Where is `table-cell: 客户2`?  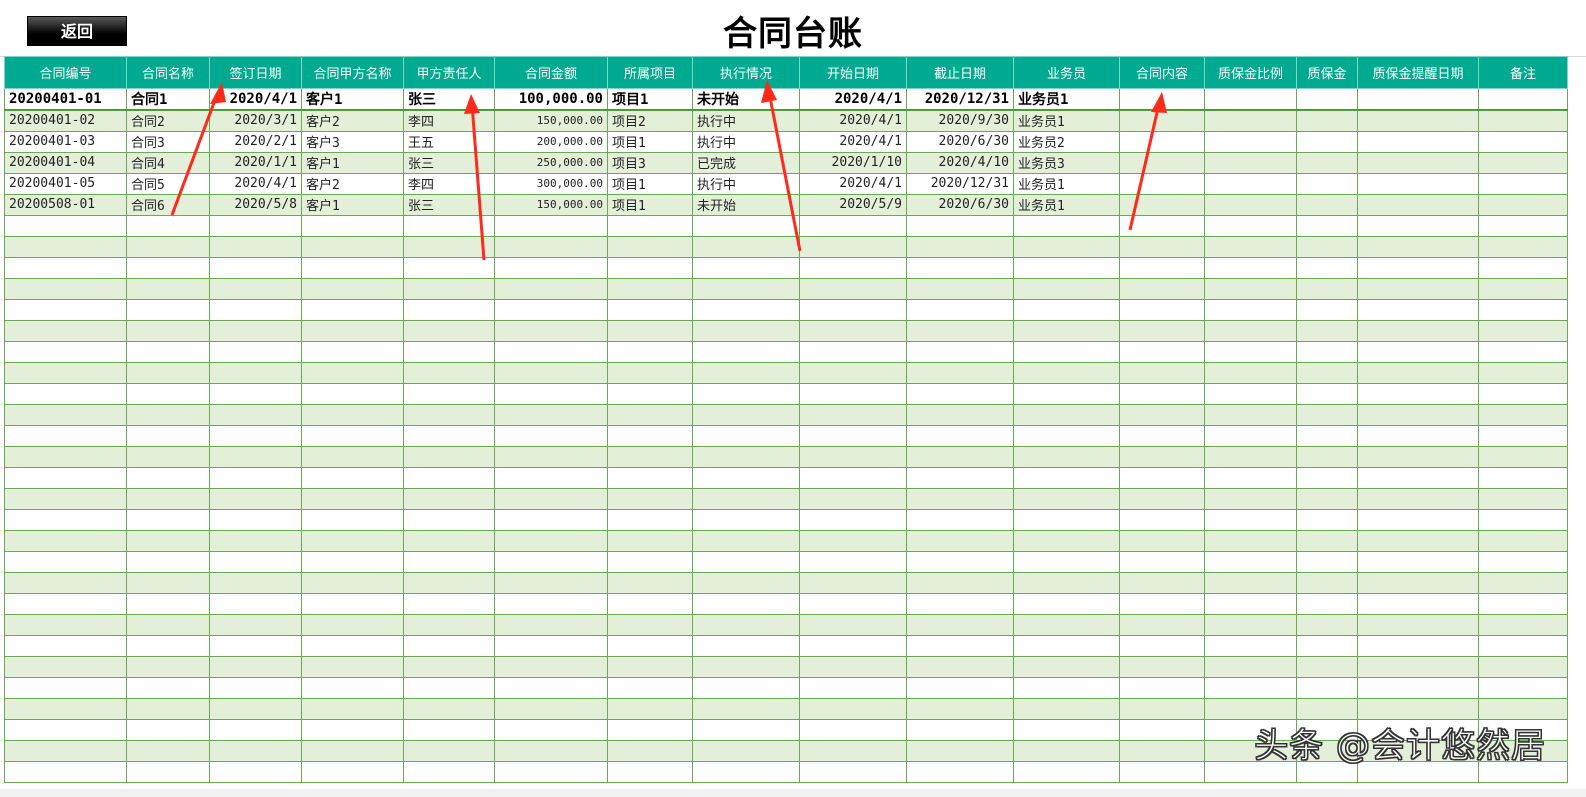 table-cell: 客户2 is located at coordinates (352, 120).